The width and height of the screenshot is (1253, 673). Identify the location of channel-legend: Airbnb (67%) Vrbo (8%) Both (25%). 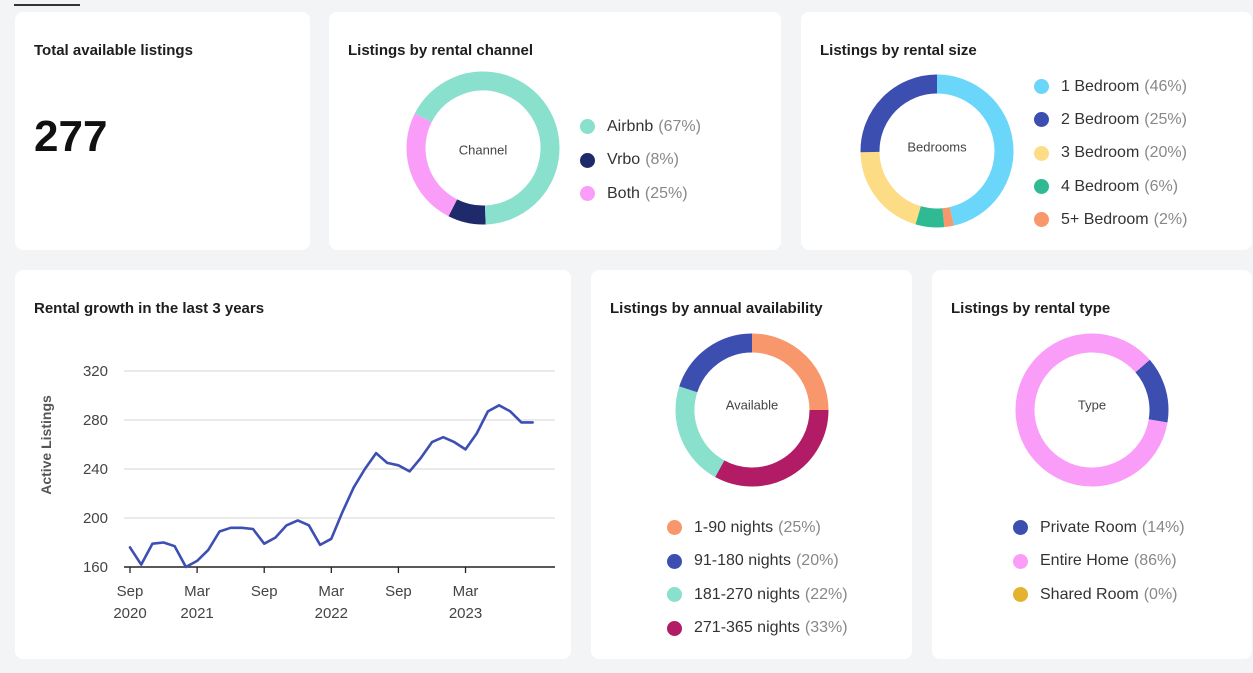
(640, 160).